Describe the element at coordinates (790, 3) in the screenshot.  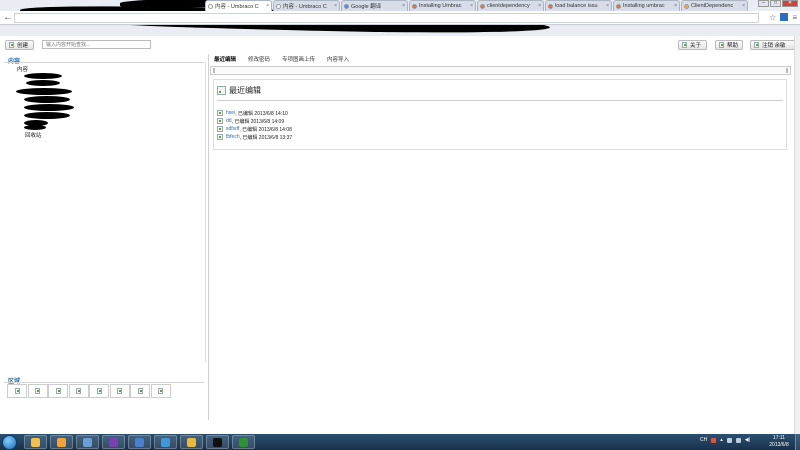
I see `close-window-button: ✕` at that location.